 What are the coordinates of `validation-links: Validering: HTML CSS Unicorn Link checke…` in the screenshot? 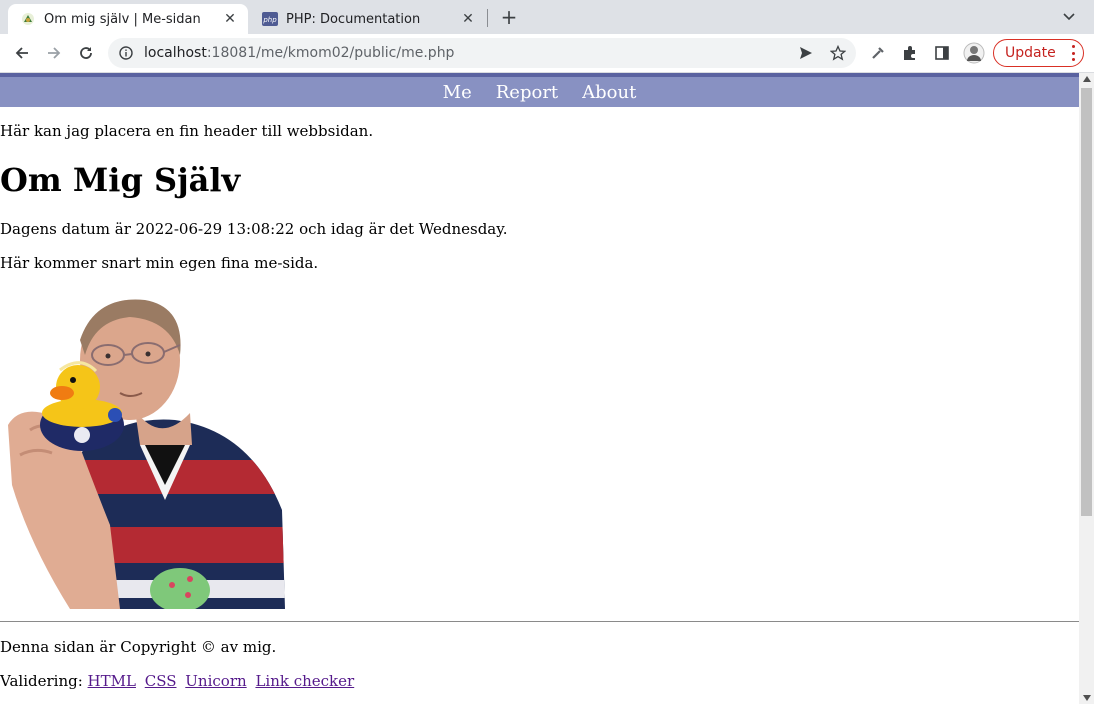 It's located at (179, 681).